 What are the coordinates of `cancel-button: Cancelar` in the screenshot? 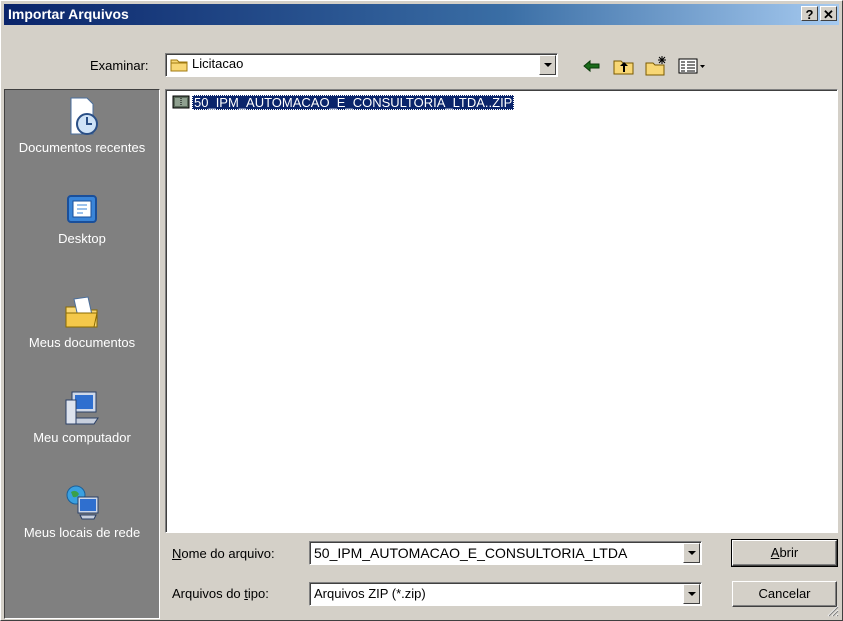 It's located at (784, 594).